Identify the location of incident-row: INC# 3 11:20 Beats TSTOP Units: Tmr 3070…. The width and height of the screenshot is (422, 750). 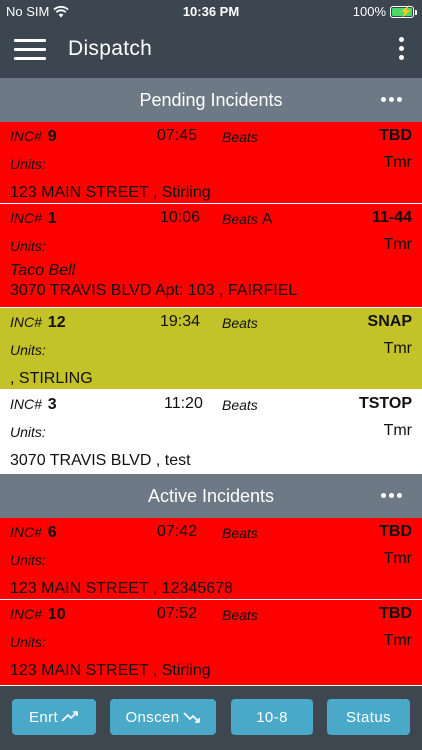
(211, 432).